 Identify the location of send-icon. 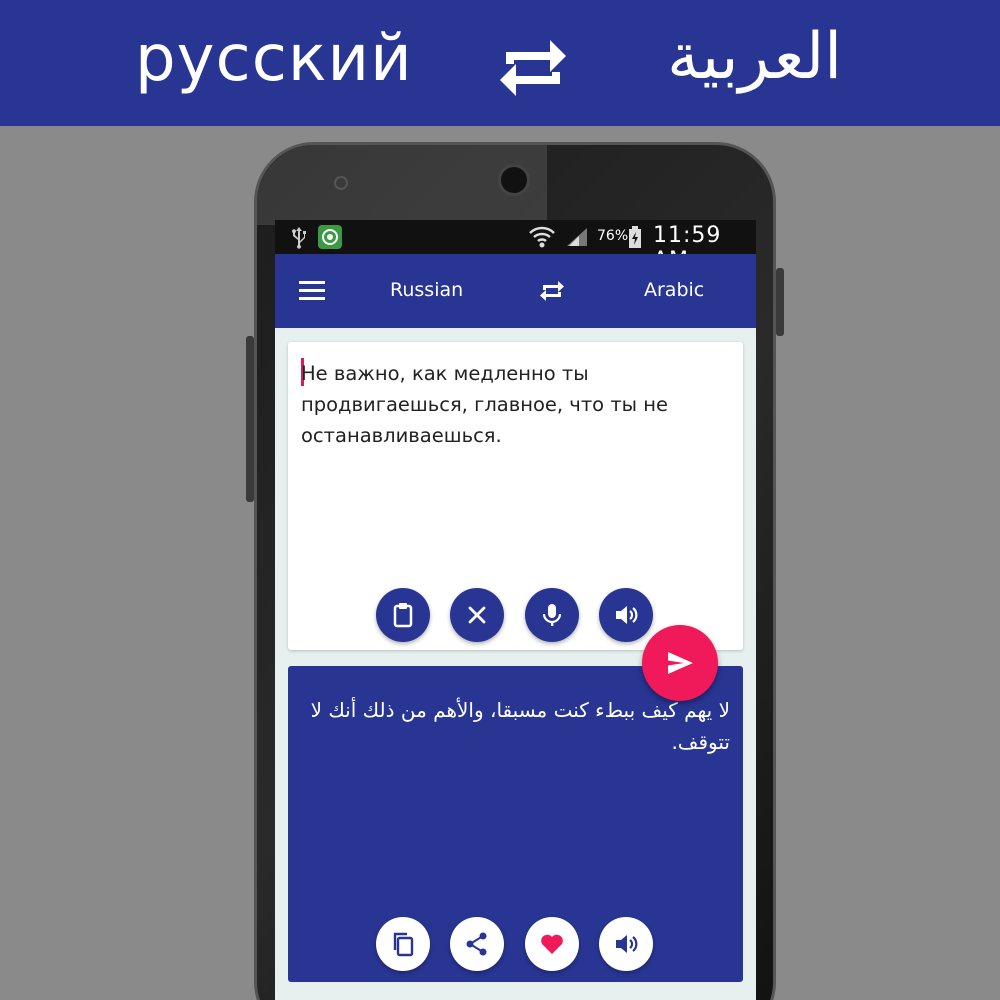
(680, 663).